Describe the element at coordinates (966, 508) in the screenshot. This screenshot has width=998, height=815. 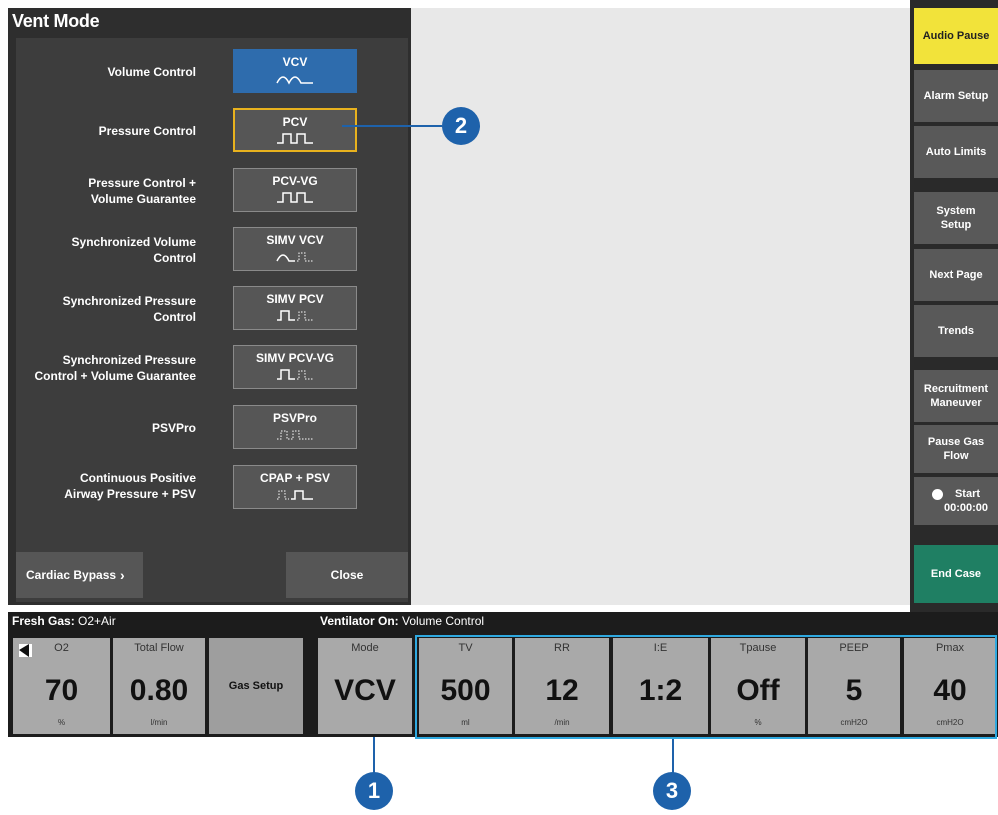
I see `timer-value: 00:00:00` at that location.